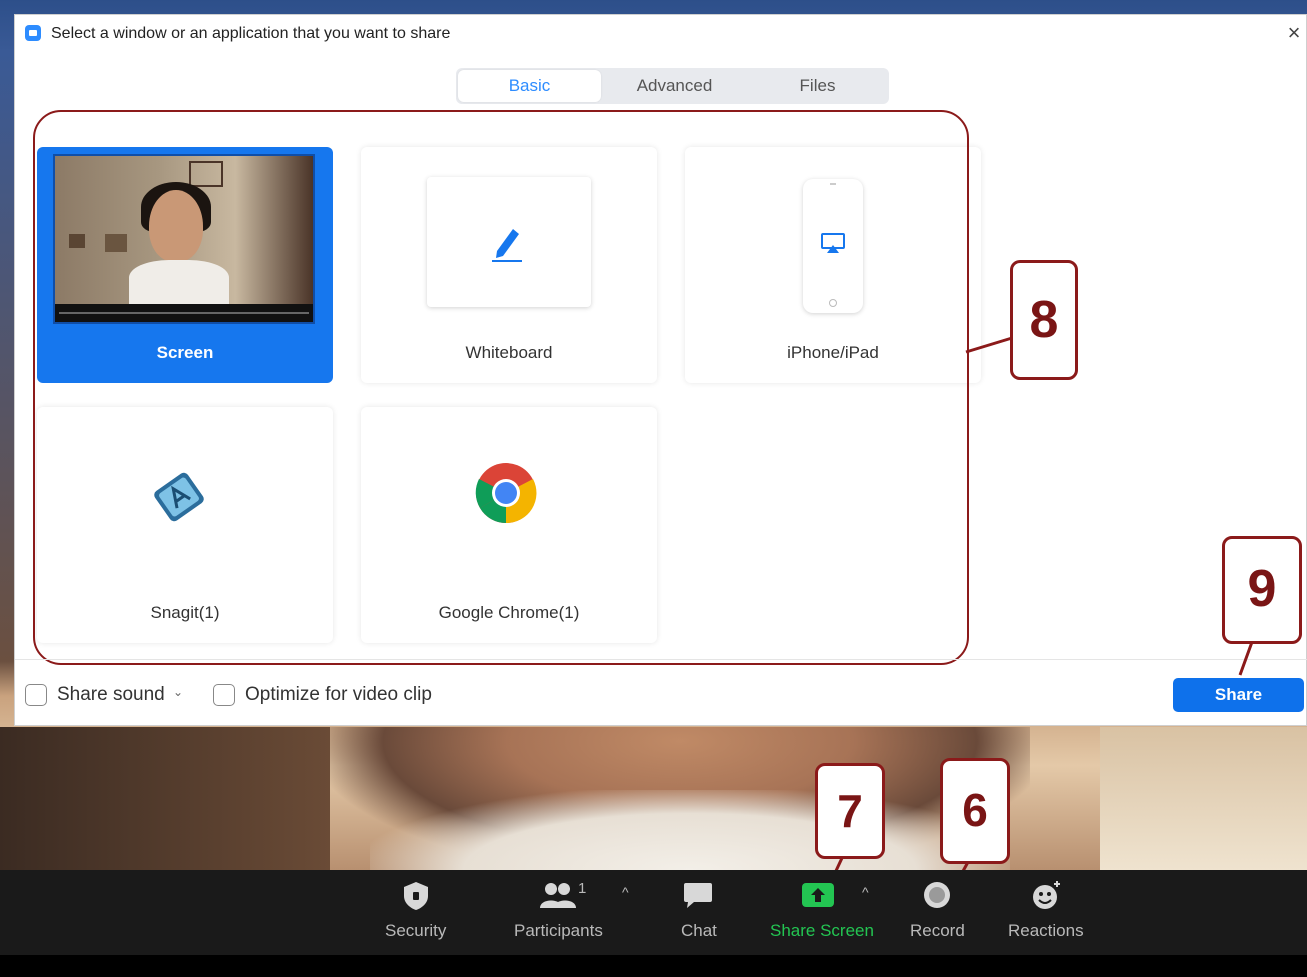 This screenshot has height=977, width=1307. I want to click on toolbar-reactions-label: Reactions, so click(1046, 931).